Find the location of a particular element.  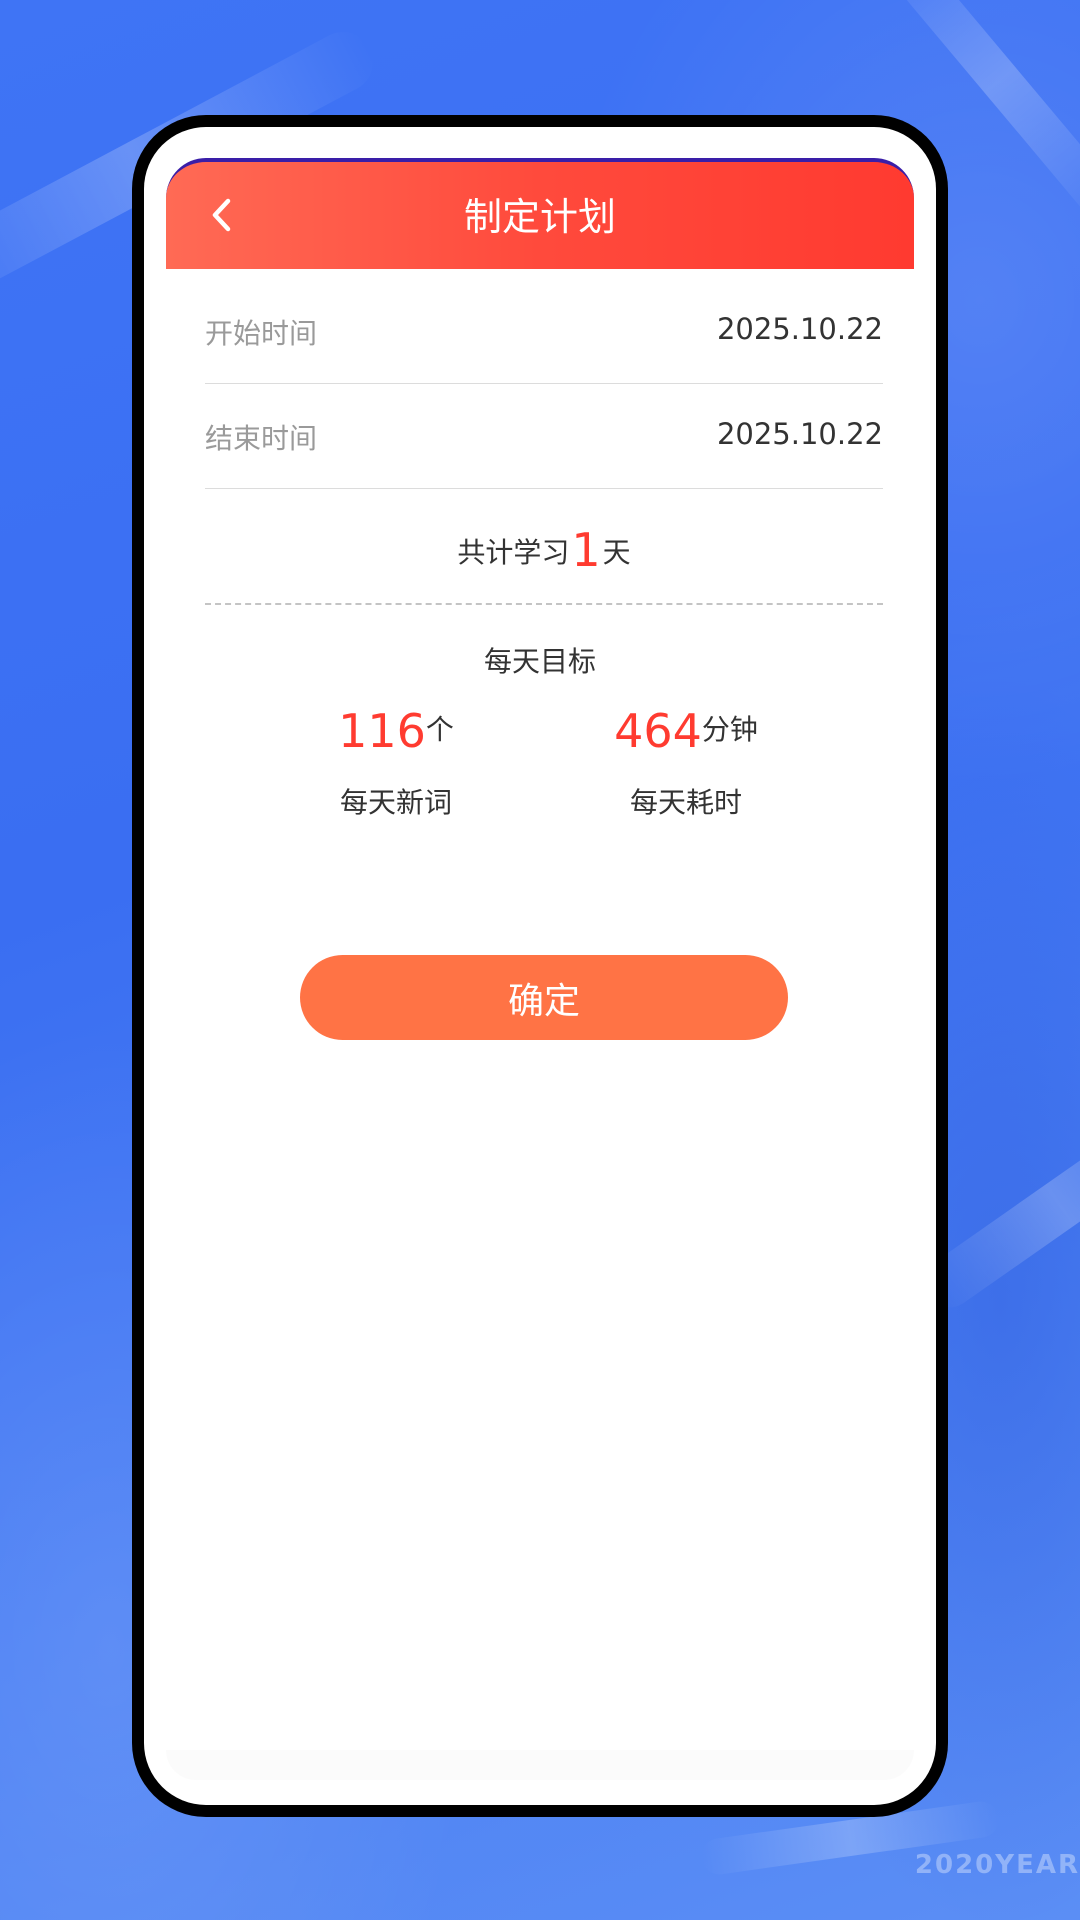

daily-time-value: 464 is located at coordinates (658, 731).